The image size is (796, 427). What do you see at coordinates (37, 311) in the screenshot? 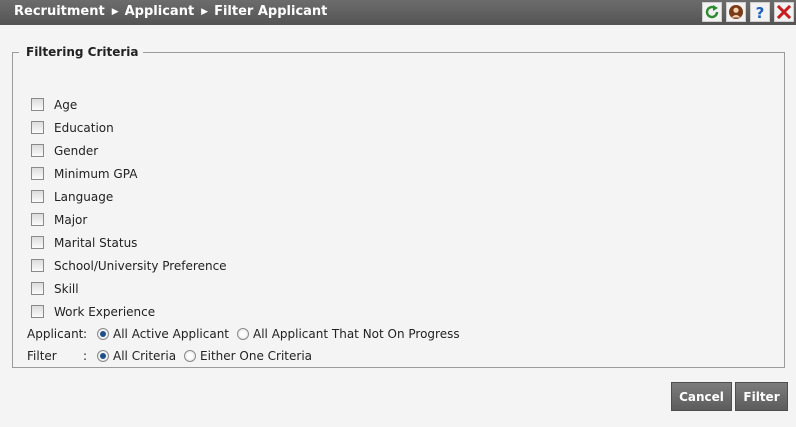
I see `work-experience-checkbox` at bounding box center [37, 311].